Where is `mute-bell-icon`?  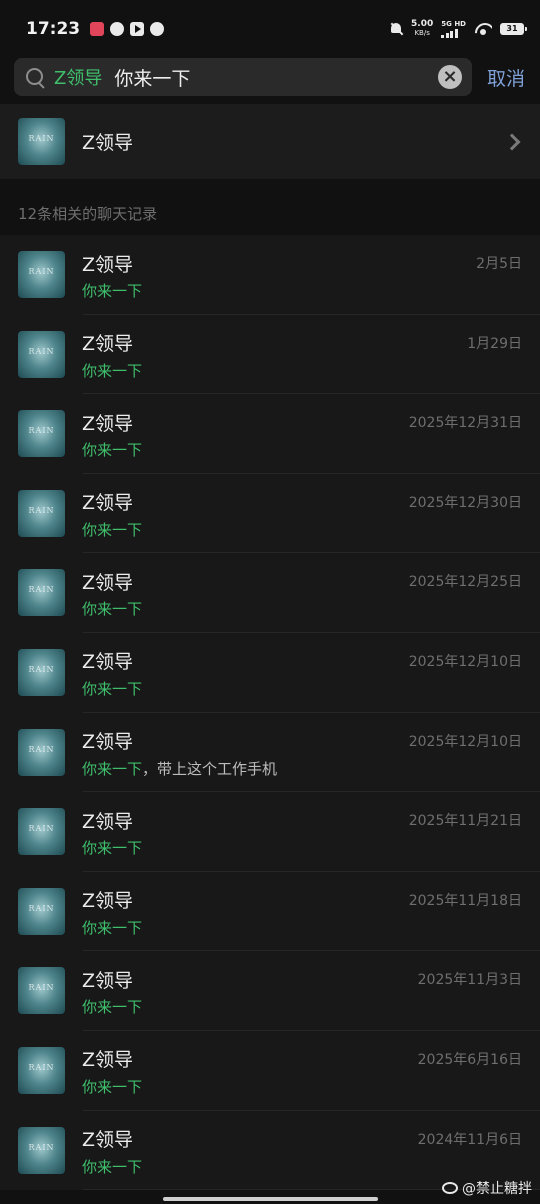 mute-bell-icon is located at coordinates (396, 29).